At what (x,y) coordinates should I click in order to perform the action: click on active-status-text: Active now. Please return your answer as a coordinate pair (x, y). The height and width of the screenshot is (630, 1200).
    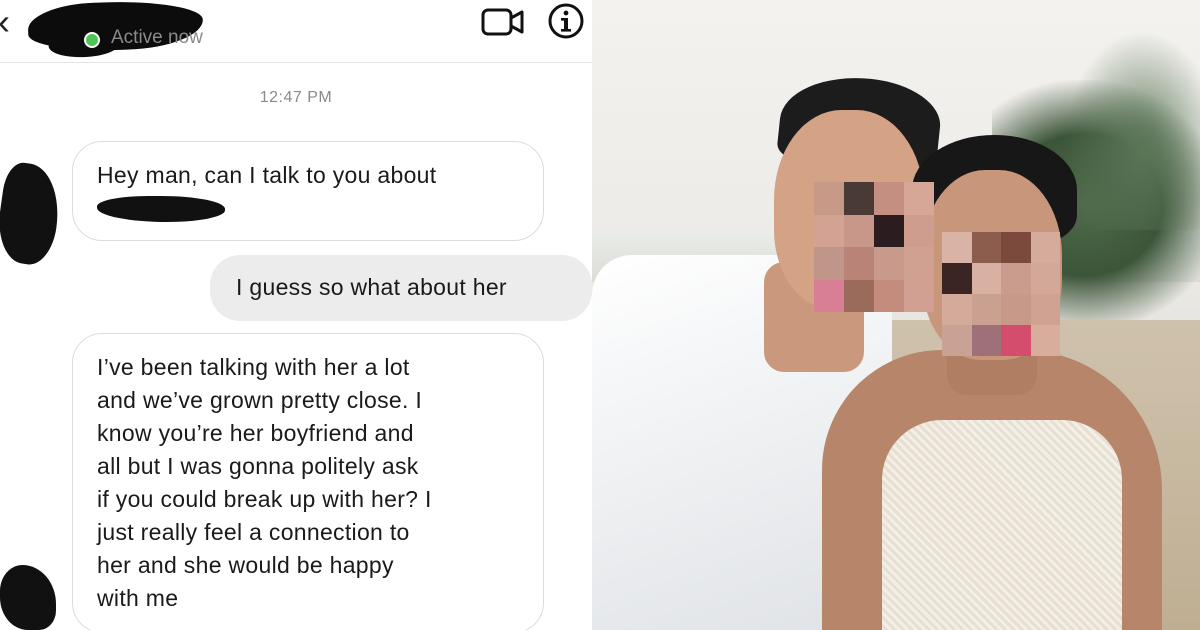
    Looking at the image, I should click on (157, 37).